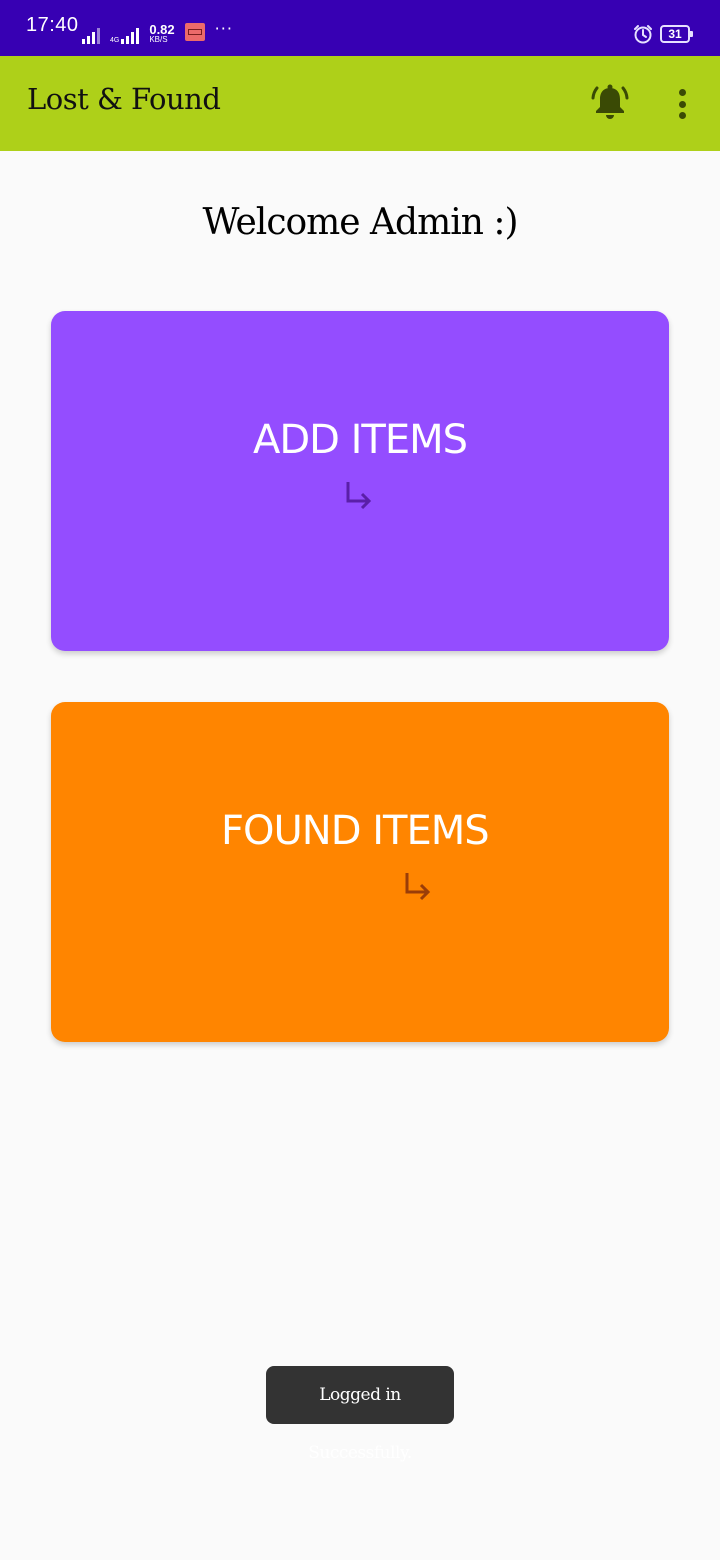  Describe the element at coordinates (158, 39) in the screenshot. I see `speed-unit: KB/S` at that location.